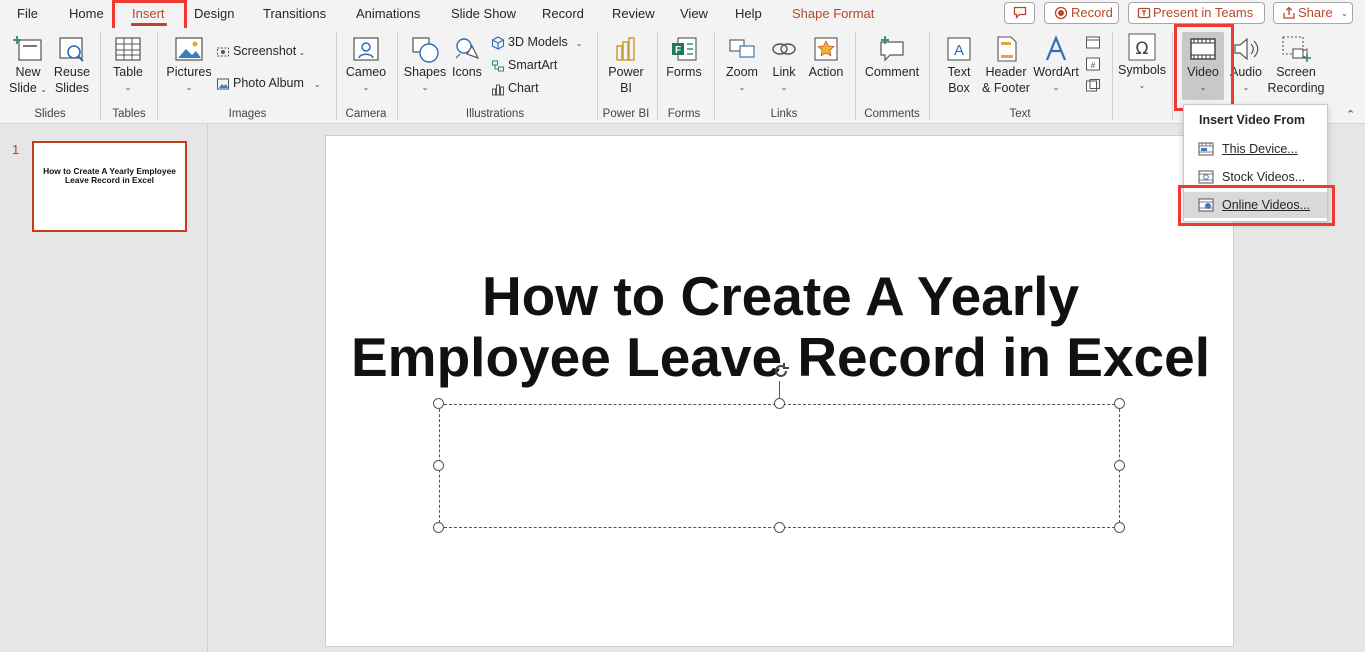 This screenshot has width=1365, height=652. What do you see at coordinates (1206, 149) in the screenshot?
I see `device-video-icon` at bounding box center [1206, 149].